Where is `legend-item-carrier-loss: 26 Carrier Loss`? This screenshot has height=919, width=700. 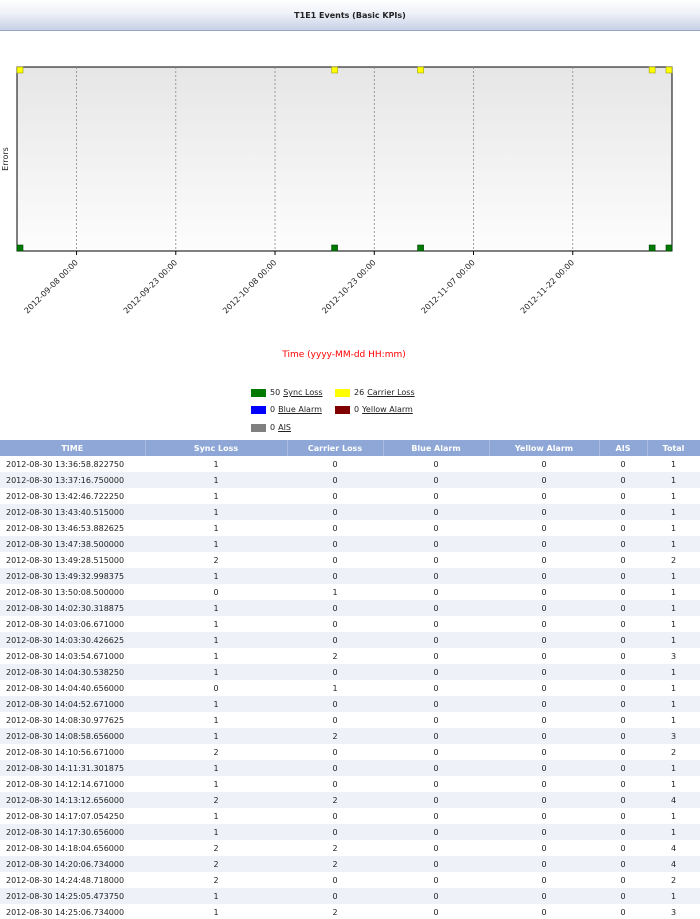 legend-item-carrier-loss: 26 Carrier Loss is located at coordinates (375, 392).